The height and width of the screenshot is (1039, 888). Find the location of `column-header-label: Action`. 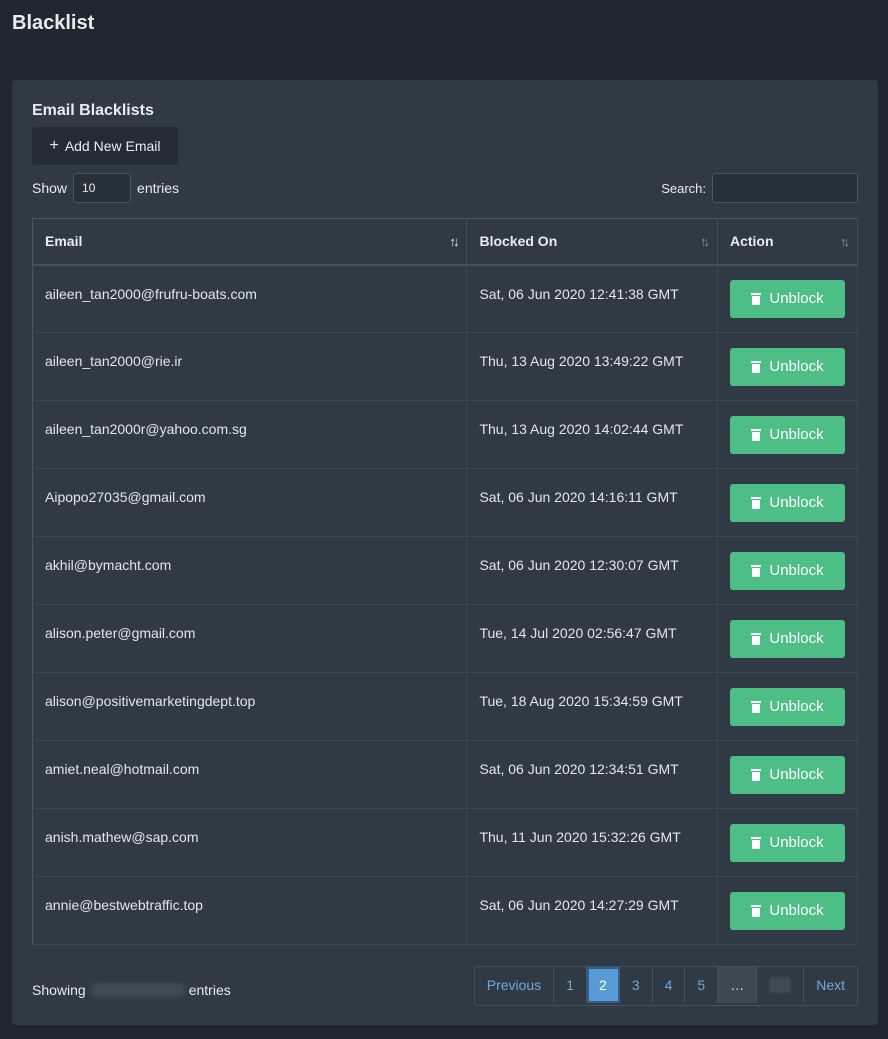

column-header-label: Action is located at coordinates (751, 241).